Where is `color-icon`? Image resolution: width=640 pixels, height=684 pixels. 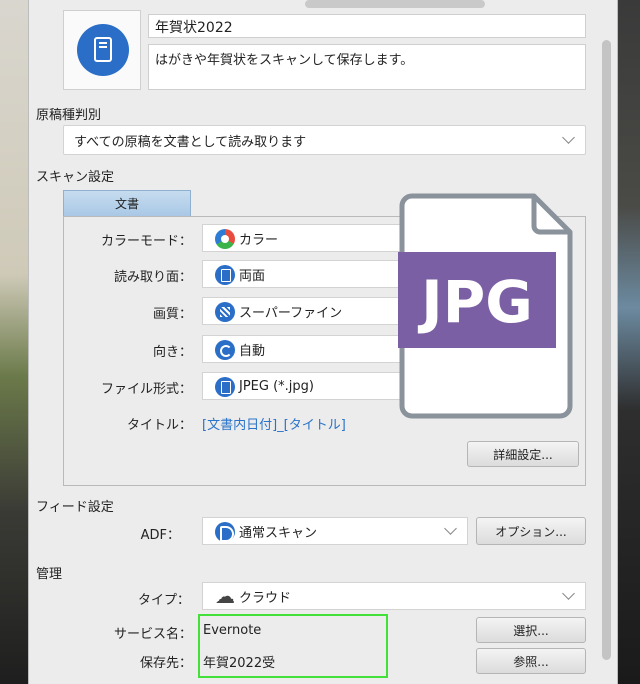
color-icon is located at coordinates (225, 239).